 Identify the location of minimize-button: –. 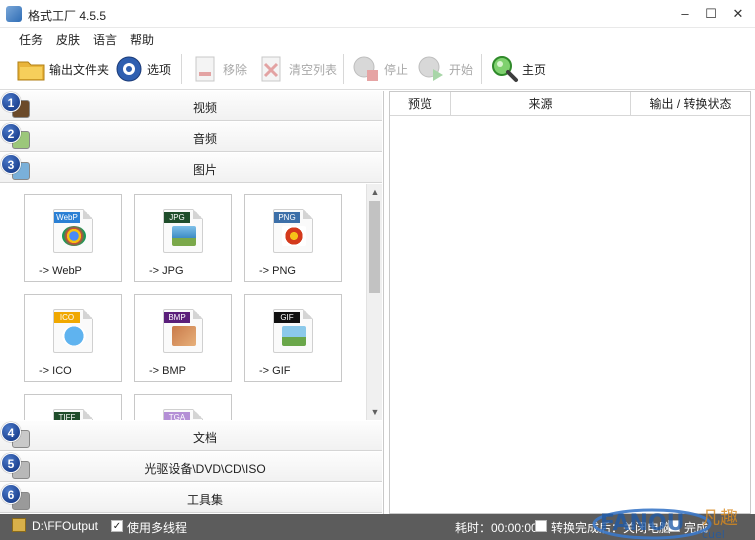
(685, 14).